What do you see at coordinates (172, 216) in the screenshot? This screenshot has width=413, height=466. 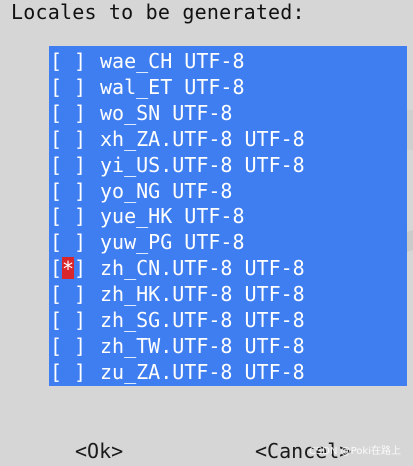 I see `locale-label: yue_HK UTF-8` at bounding box center [172, 216].